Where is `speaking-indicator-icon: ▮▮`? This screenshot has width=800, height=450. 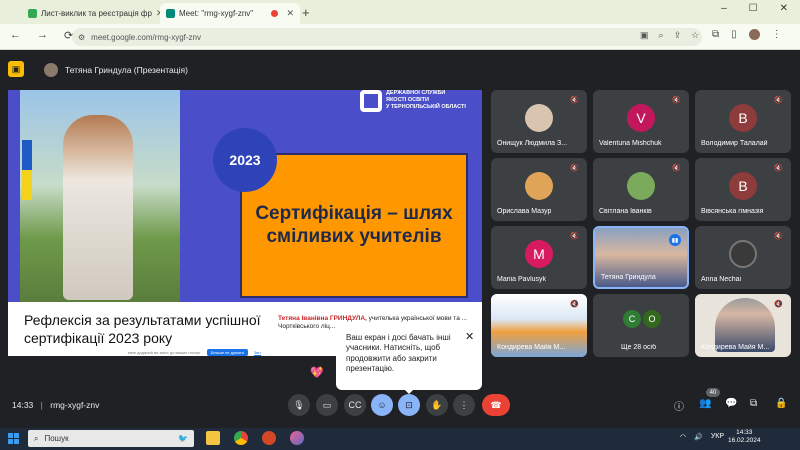 speaking-indicator-icon: ▮▮ is located at coordinates (675, 240).